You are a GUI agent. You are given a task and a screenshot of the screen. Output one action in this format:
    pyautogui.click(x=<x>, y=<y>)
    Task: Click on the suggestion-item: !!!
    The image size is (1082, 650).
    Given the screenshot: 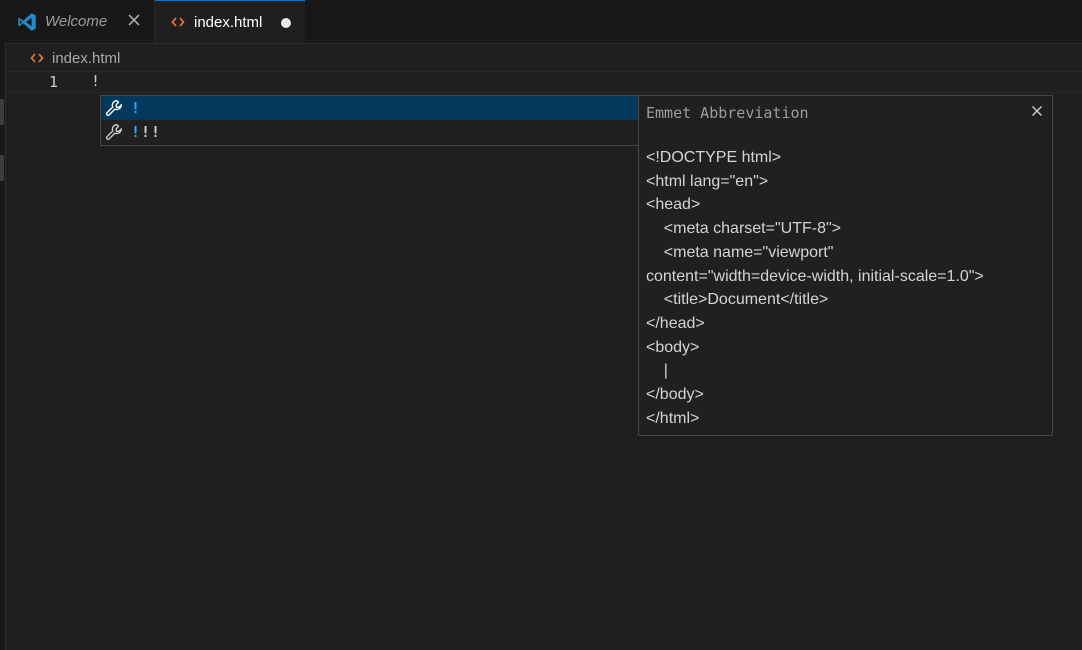 What is the action you would take?
    pyautogui.click(x=369, y=132)
    